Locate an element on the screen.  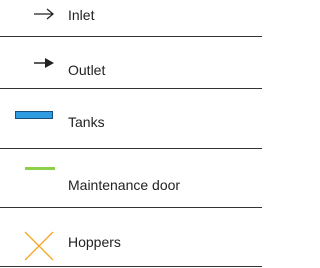
legend-label-inlet: Inlet is located at coordinates (81, 15).